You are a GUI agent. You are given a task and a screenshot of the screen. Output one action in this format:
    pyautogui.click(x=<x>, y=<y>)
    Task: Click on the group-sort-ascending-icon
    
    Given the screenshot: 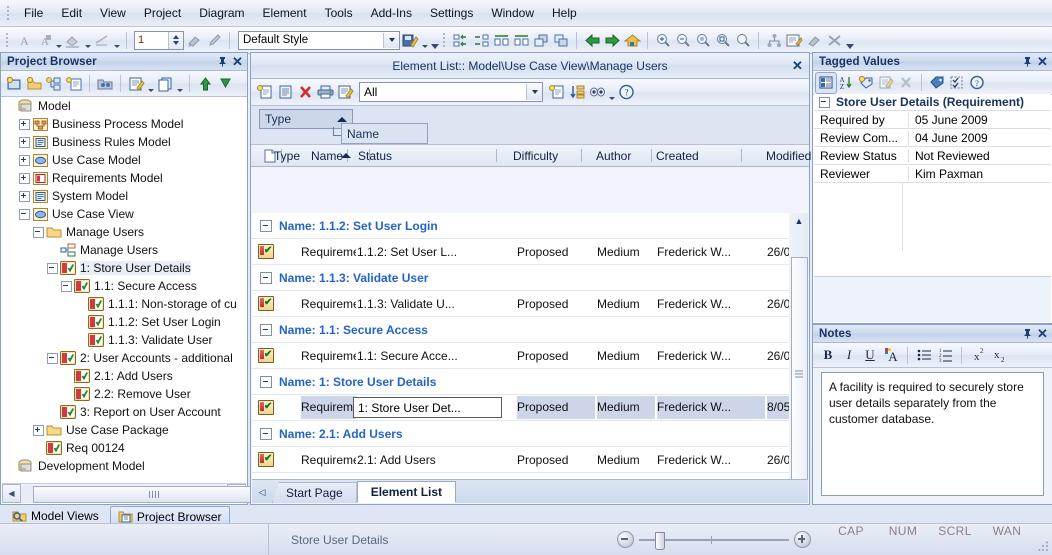 What is the action you would take?
    pyautogui.click(x=342, y=119)
    